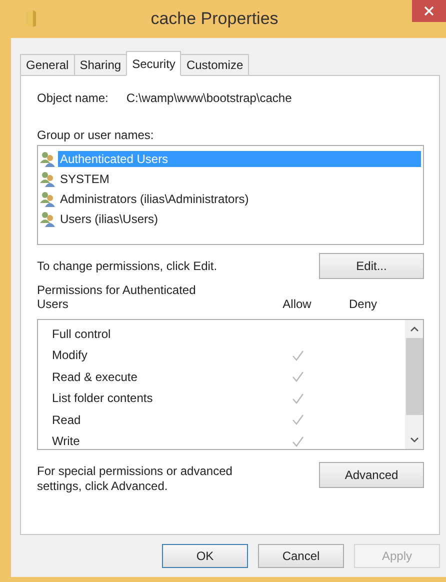  I want to click on permission-name: Read & execute, so click(95, 377).